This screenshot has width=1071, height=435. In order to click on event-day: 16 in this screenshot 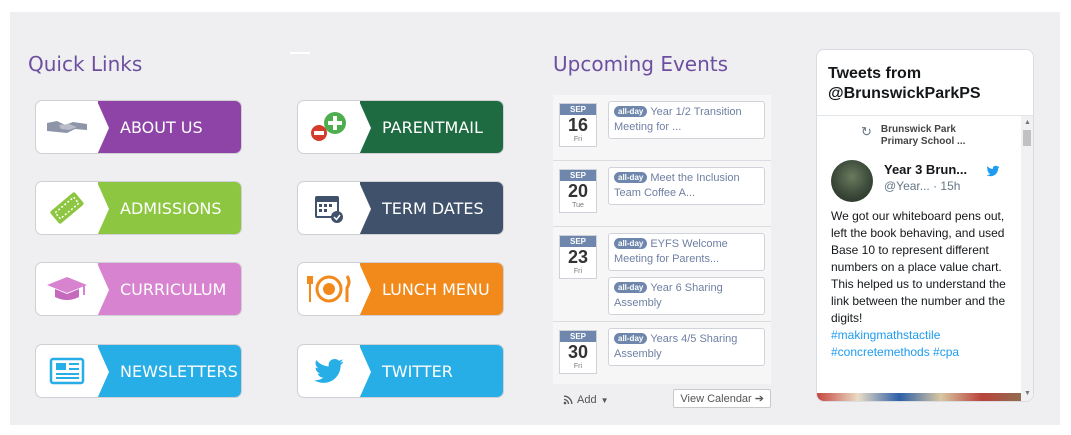, I will do `click(578, 125)`.